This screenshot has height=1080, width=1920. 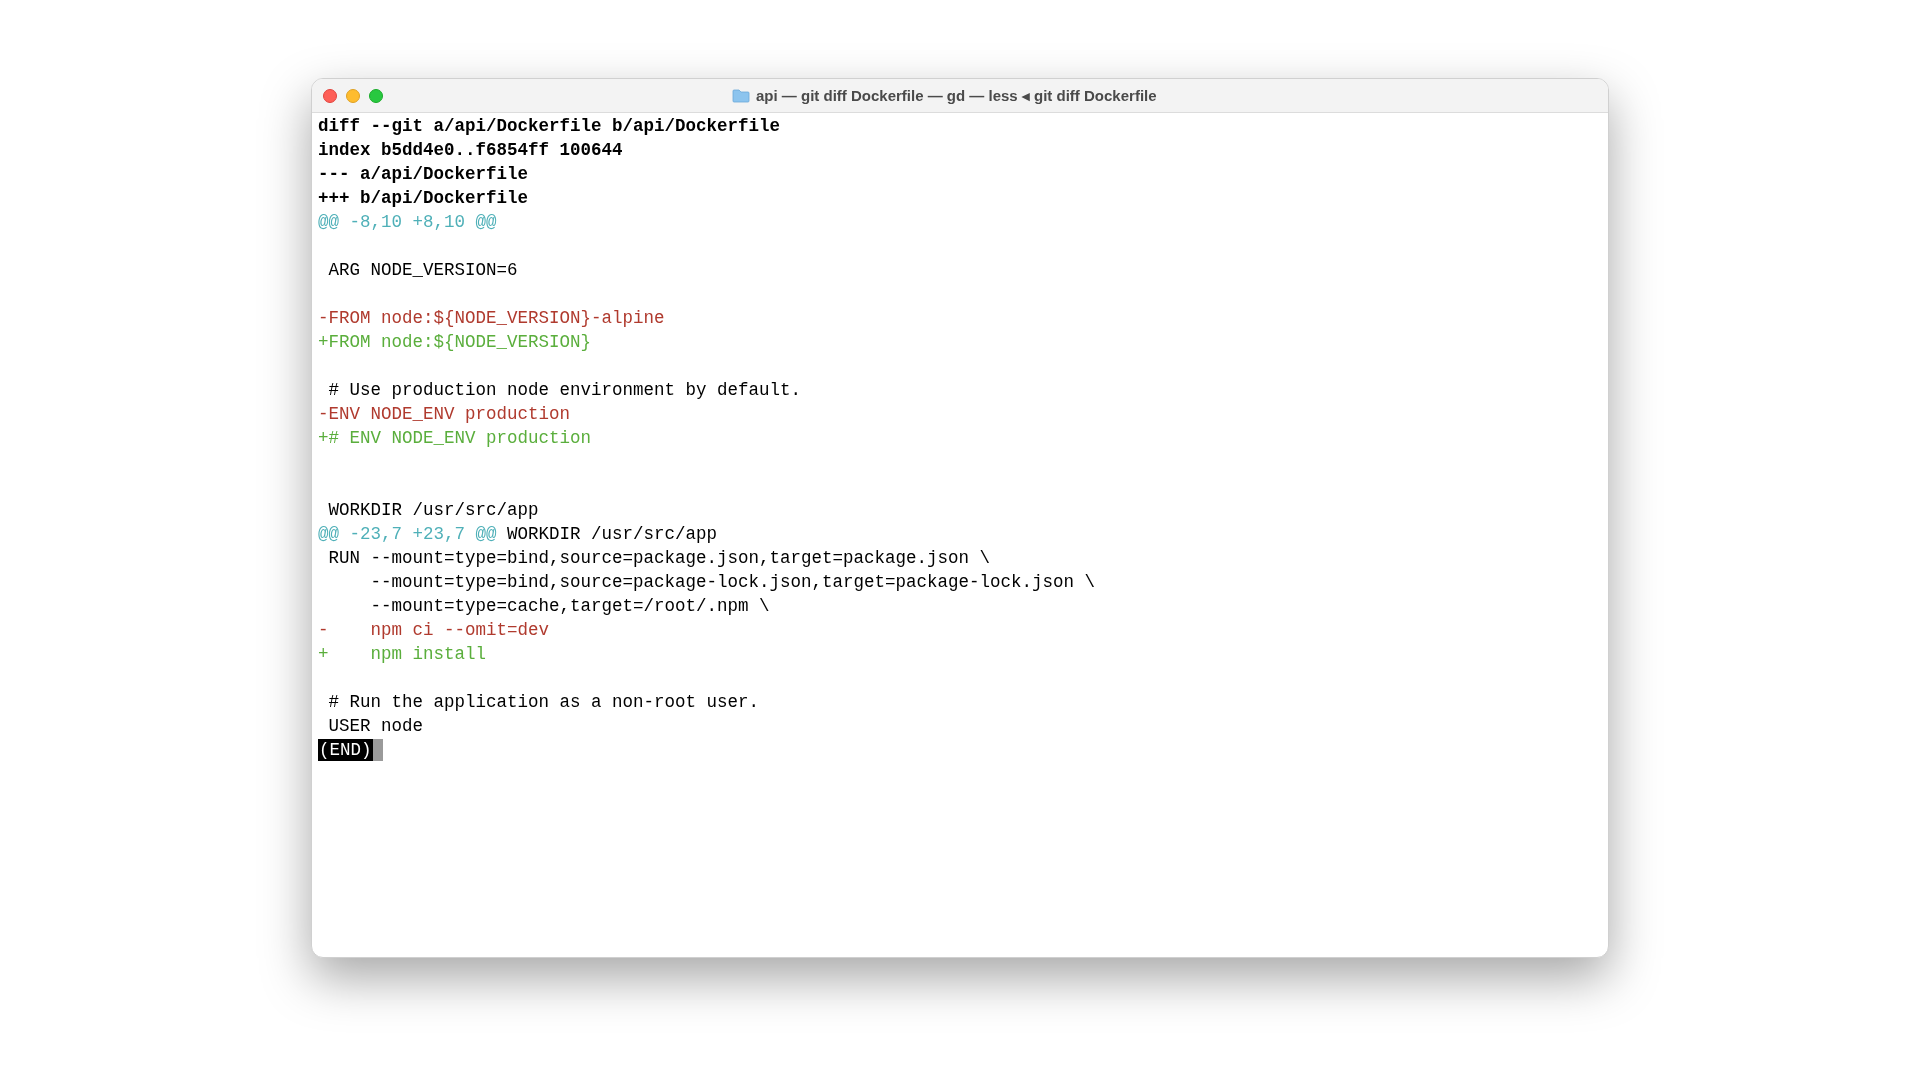 What do you see at coordinates (375, 726) in the screenshot?
I see `code-line: USER node` at bounding box center [375, 726].